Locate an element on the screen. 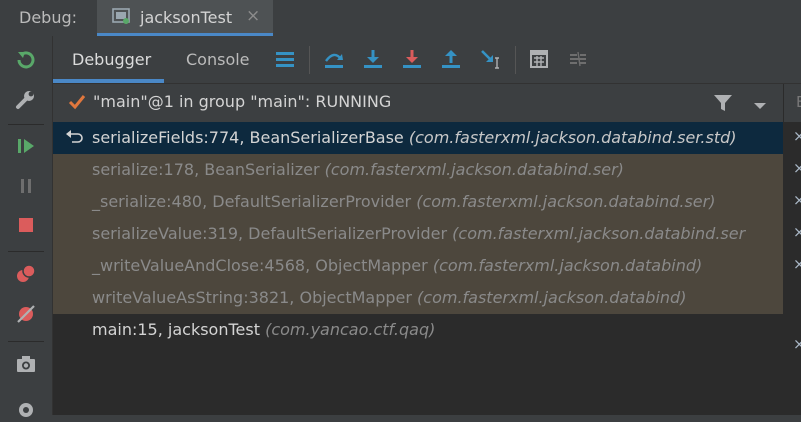 The width and height of the screenshot is (801, 422). resume-icon is located at coordinates (26, 146).